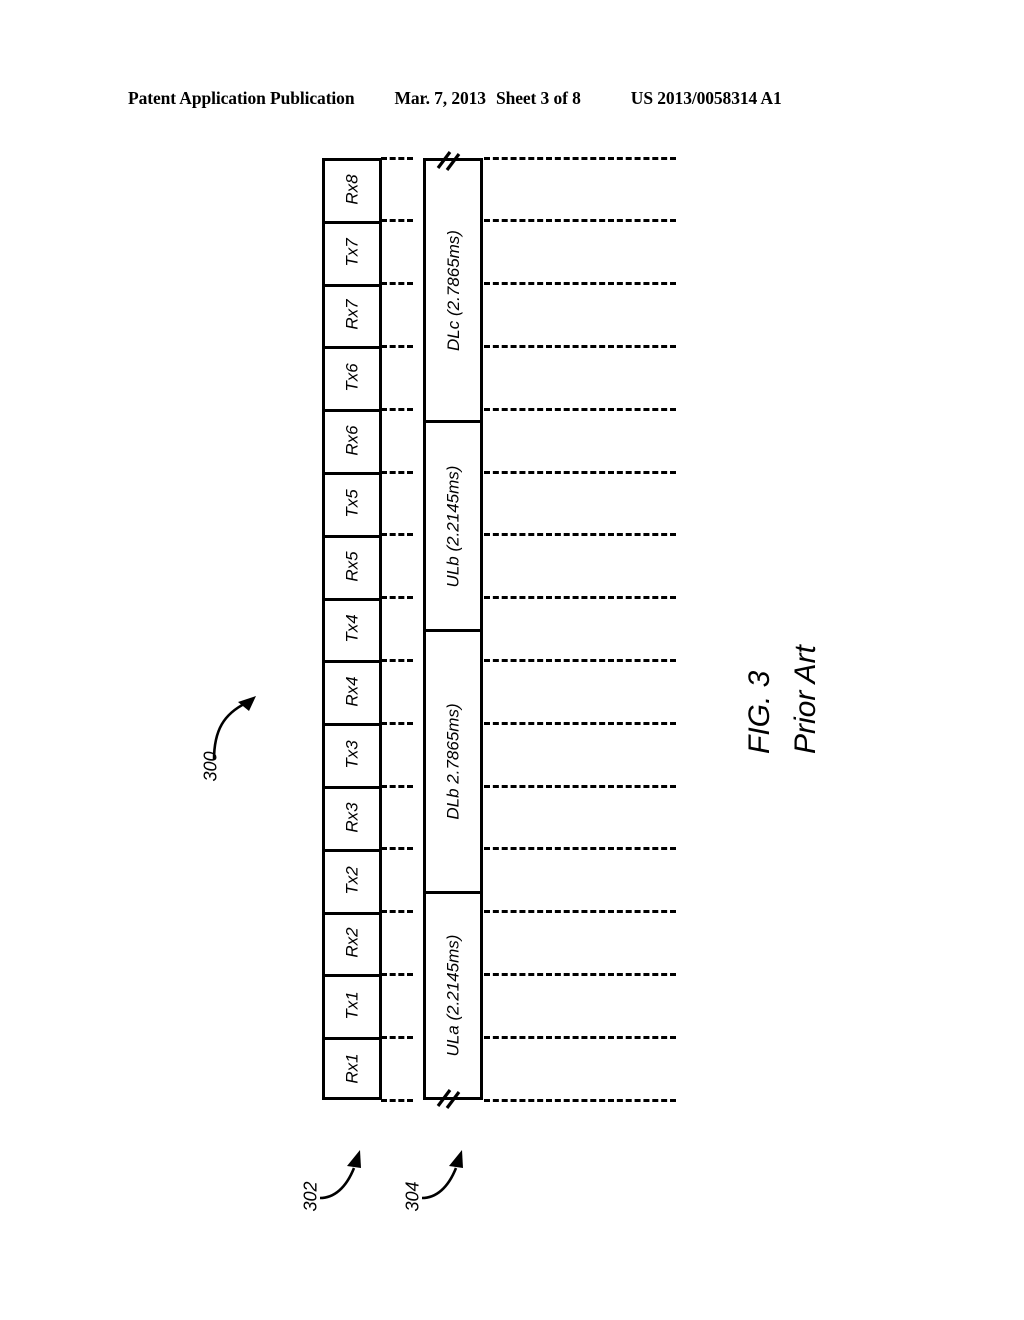  Describe the element at coordinates (783, 673) in the screenshot. I see `figure-caption: FIG. 3 Prior Art` at that location.